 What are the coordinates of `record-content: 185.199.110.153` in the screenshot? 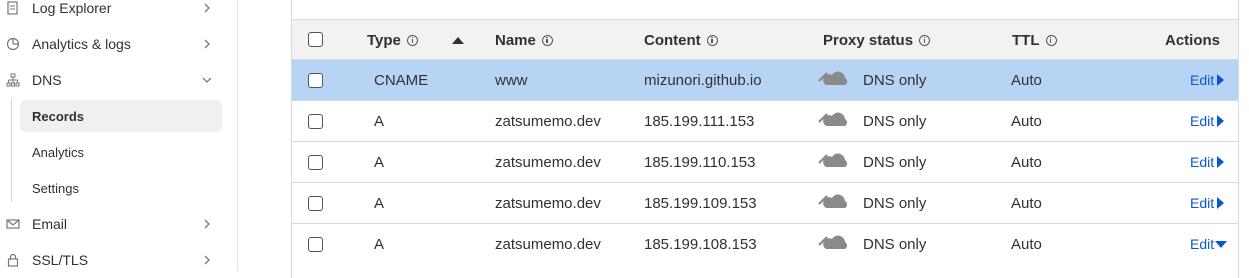 It's located at (700, 162).